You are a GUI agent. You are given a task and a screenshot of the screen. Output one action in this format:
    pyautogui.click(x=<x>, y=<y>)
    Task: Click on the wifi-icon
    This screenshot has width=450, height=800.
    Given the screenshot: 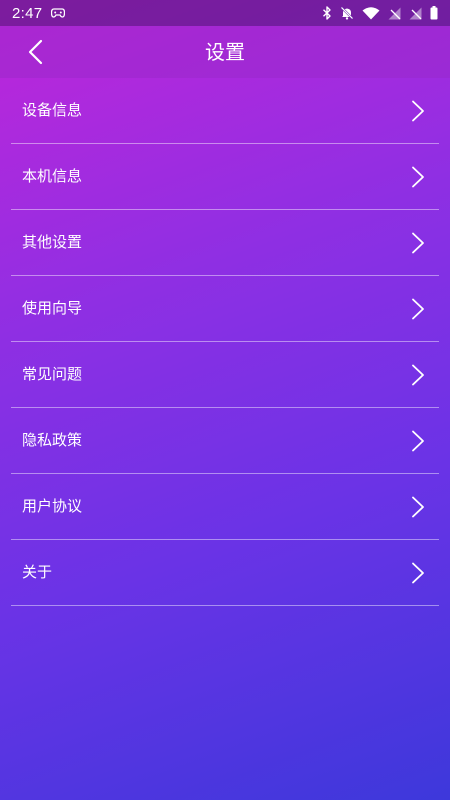 What is the action you would take?
    pyautogui.click(x=371, y=12)
    